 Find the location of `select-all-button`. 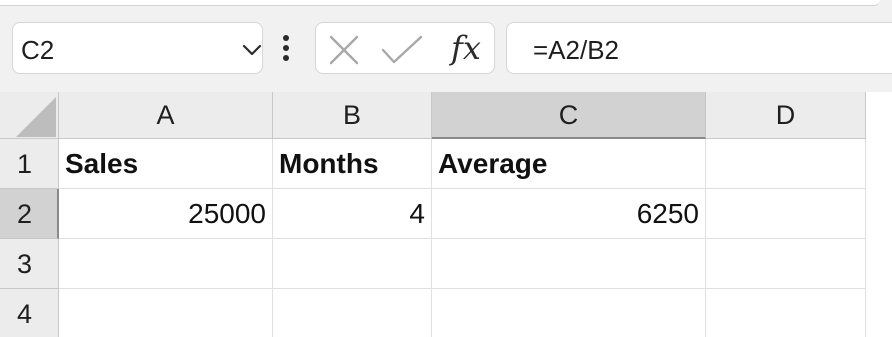

select-all-button is located at coordinates (29, 115).